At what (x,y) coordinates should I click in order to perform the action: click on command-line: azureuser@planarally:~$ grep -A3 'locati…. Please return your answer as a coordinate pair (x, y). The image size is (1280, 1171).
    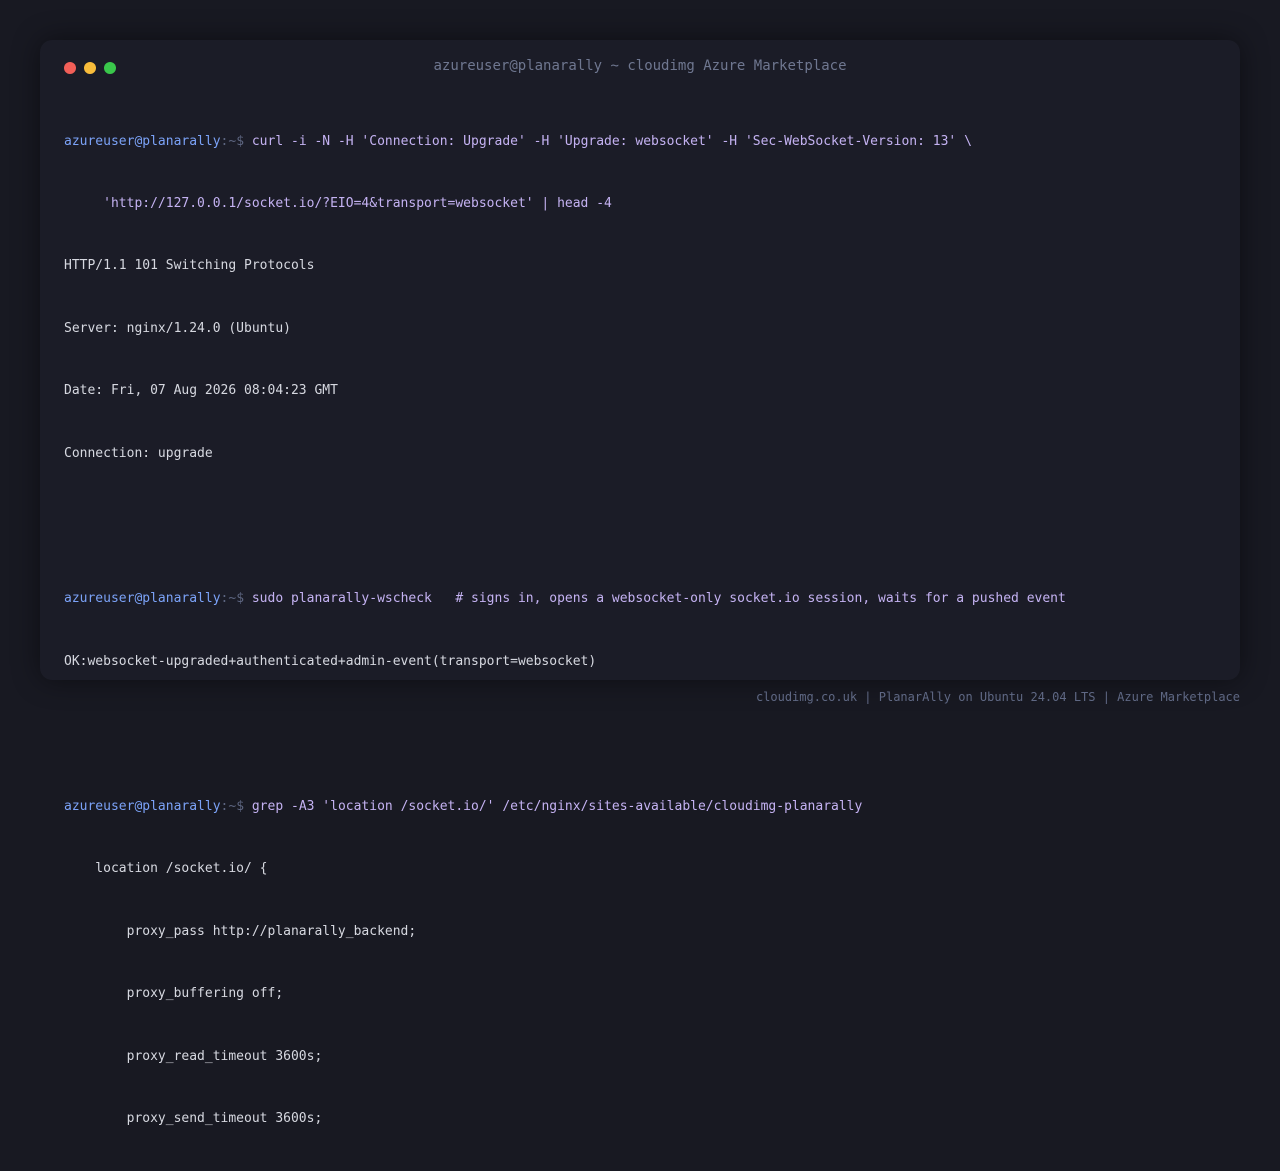
    Looking at the image, I should click on (640, 807).